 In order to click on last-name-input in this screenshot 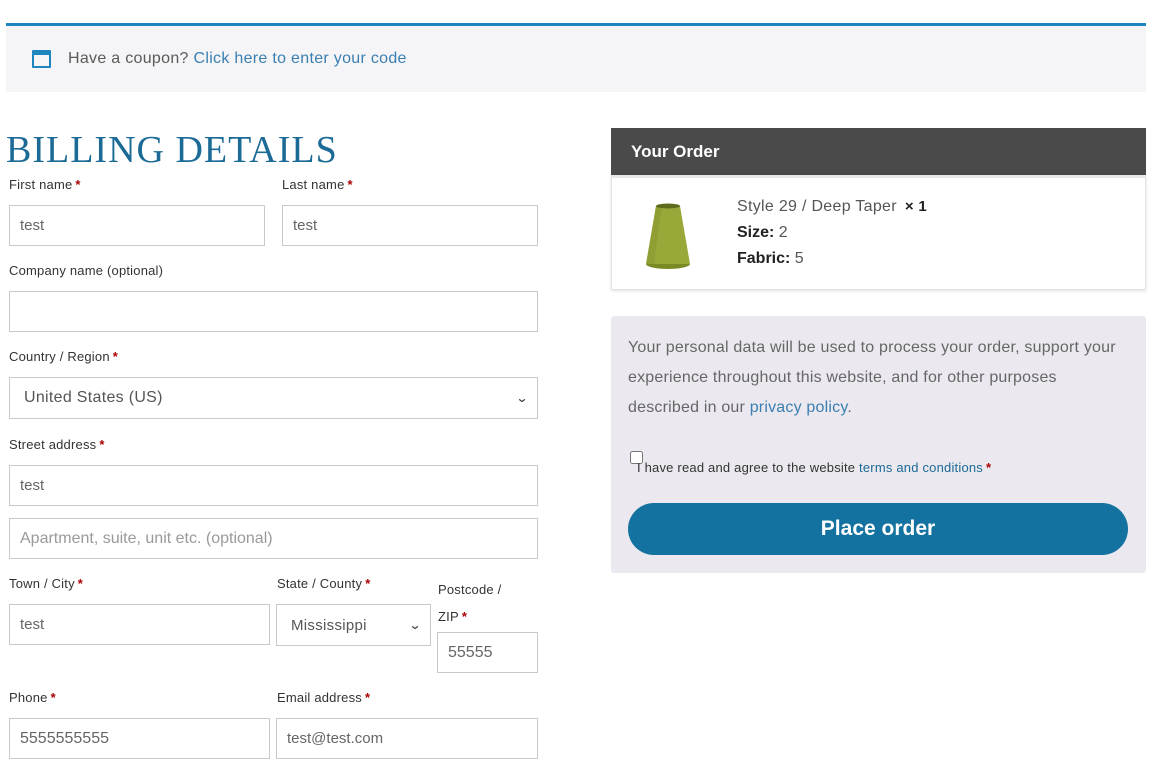, I will do `click(410, 225)`.